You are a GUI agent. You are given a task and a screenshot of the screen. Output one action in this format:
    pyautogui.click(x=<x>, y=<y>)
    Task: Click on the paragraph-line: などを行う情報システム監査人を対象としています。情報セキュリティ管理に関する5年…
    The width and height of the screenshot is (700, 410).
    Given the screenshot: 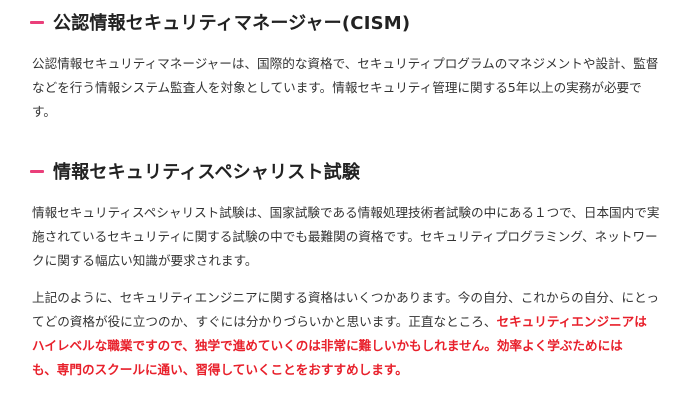 What is the action you would take?
    pyautogui.click(x=337, y=87)
    